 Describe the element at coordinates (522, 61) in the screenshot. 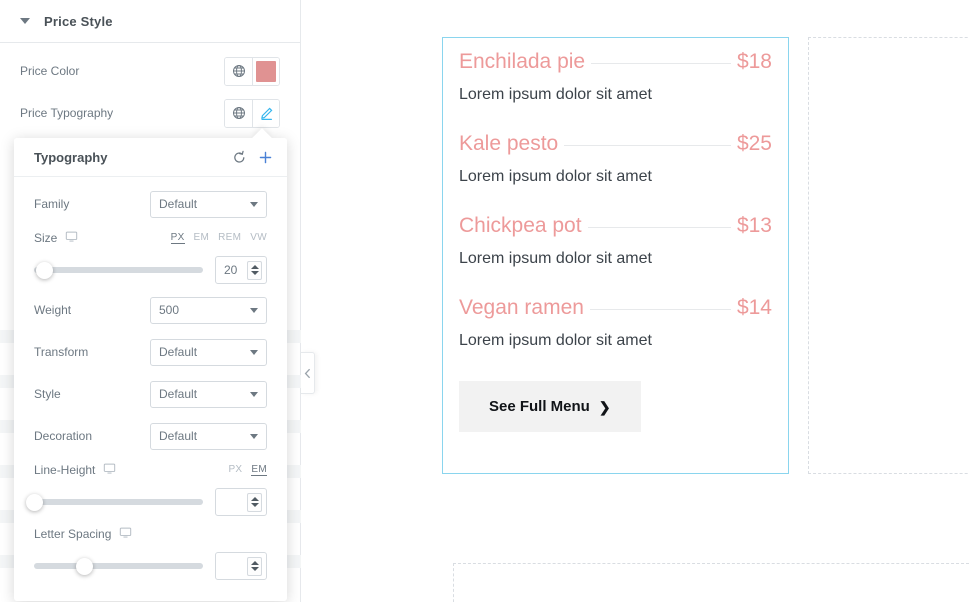

I see `menu-item-name: Enchilada pie` at that location.